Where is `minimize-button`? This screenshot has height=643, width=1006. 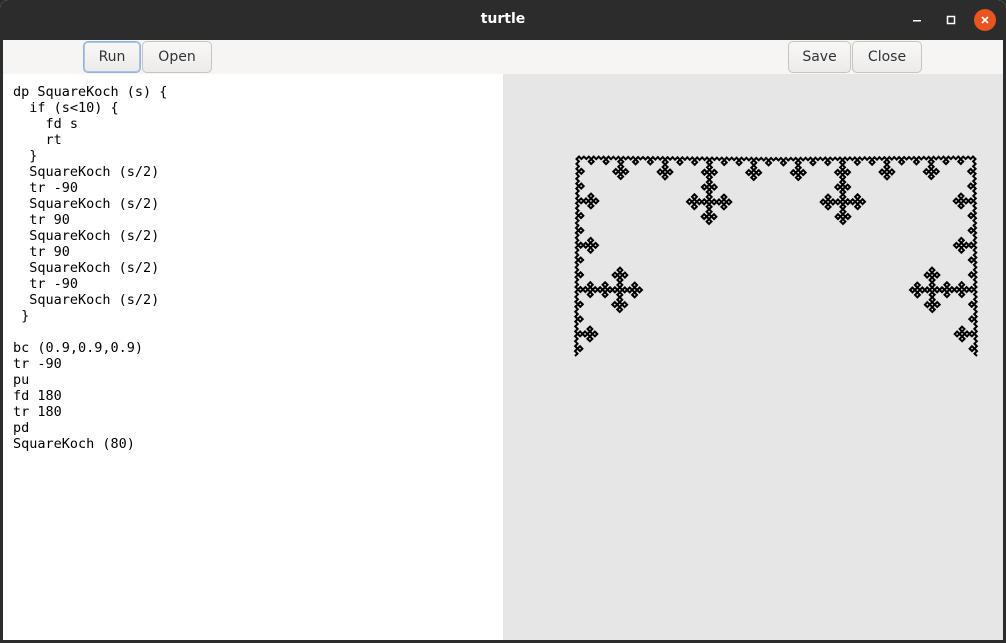
minimize-button is located at coordinates (917, 20).